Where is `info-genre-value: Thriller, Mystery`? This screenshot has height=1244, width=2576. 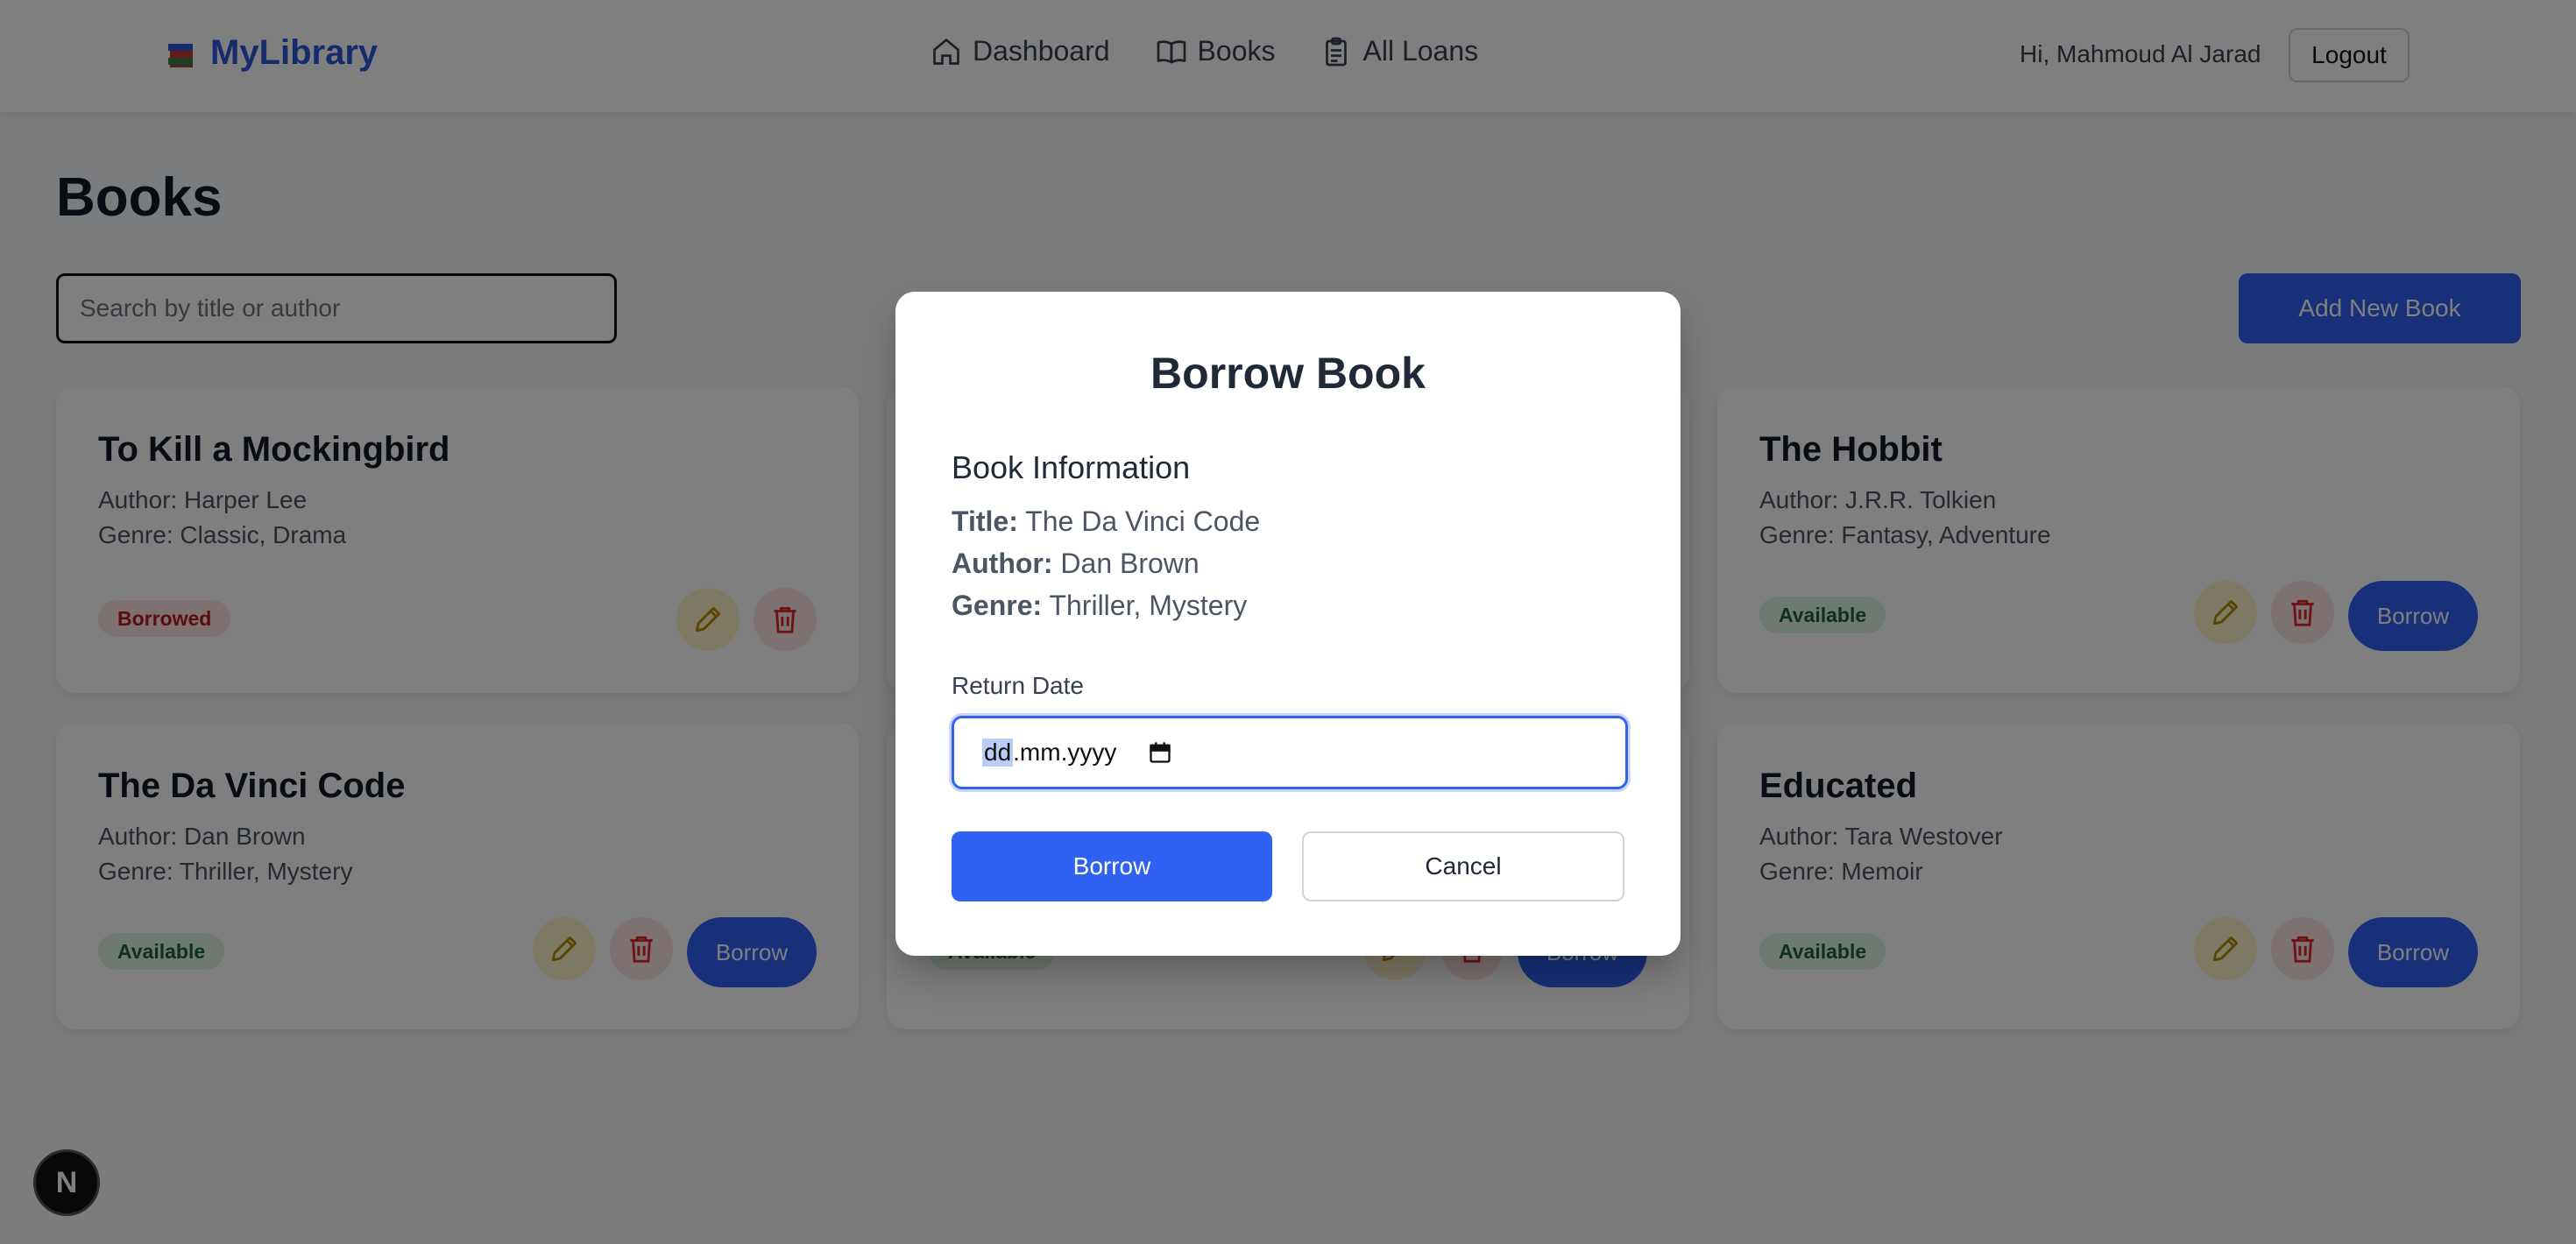 info-genre-value: Thriller, Mystery is located at coordinates (1148, 605).